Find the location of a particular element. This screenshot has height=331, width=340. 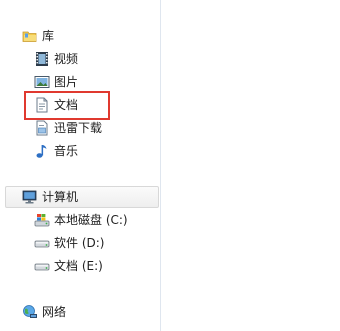

nav-item-computer: 计算机 is located at coordinates (50, 197).